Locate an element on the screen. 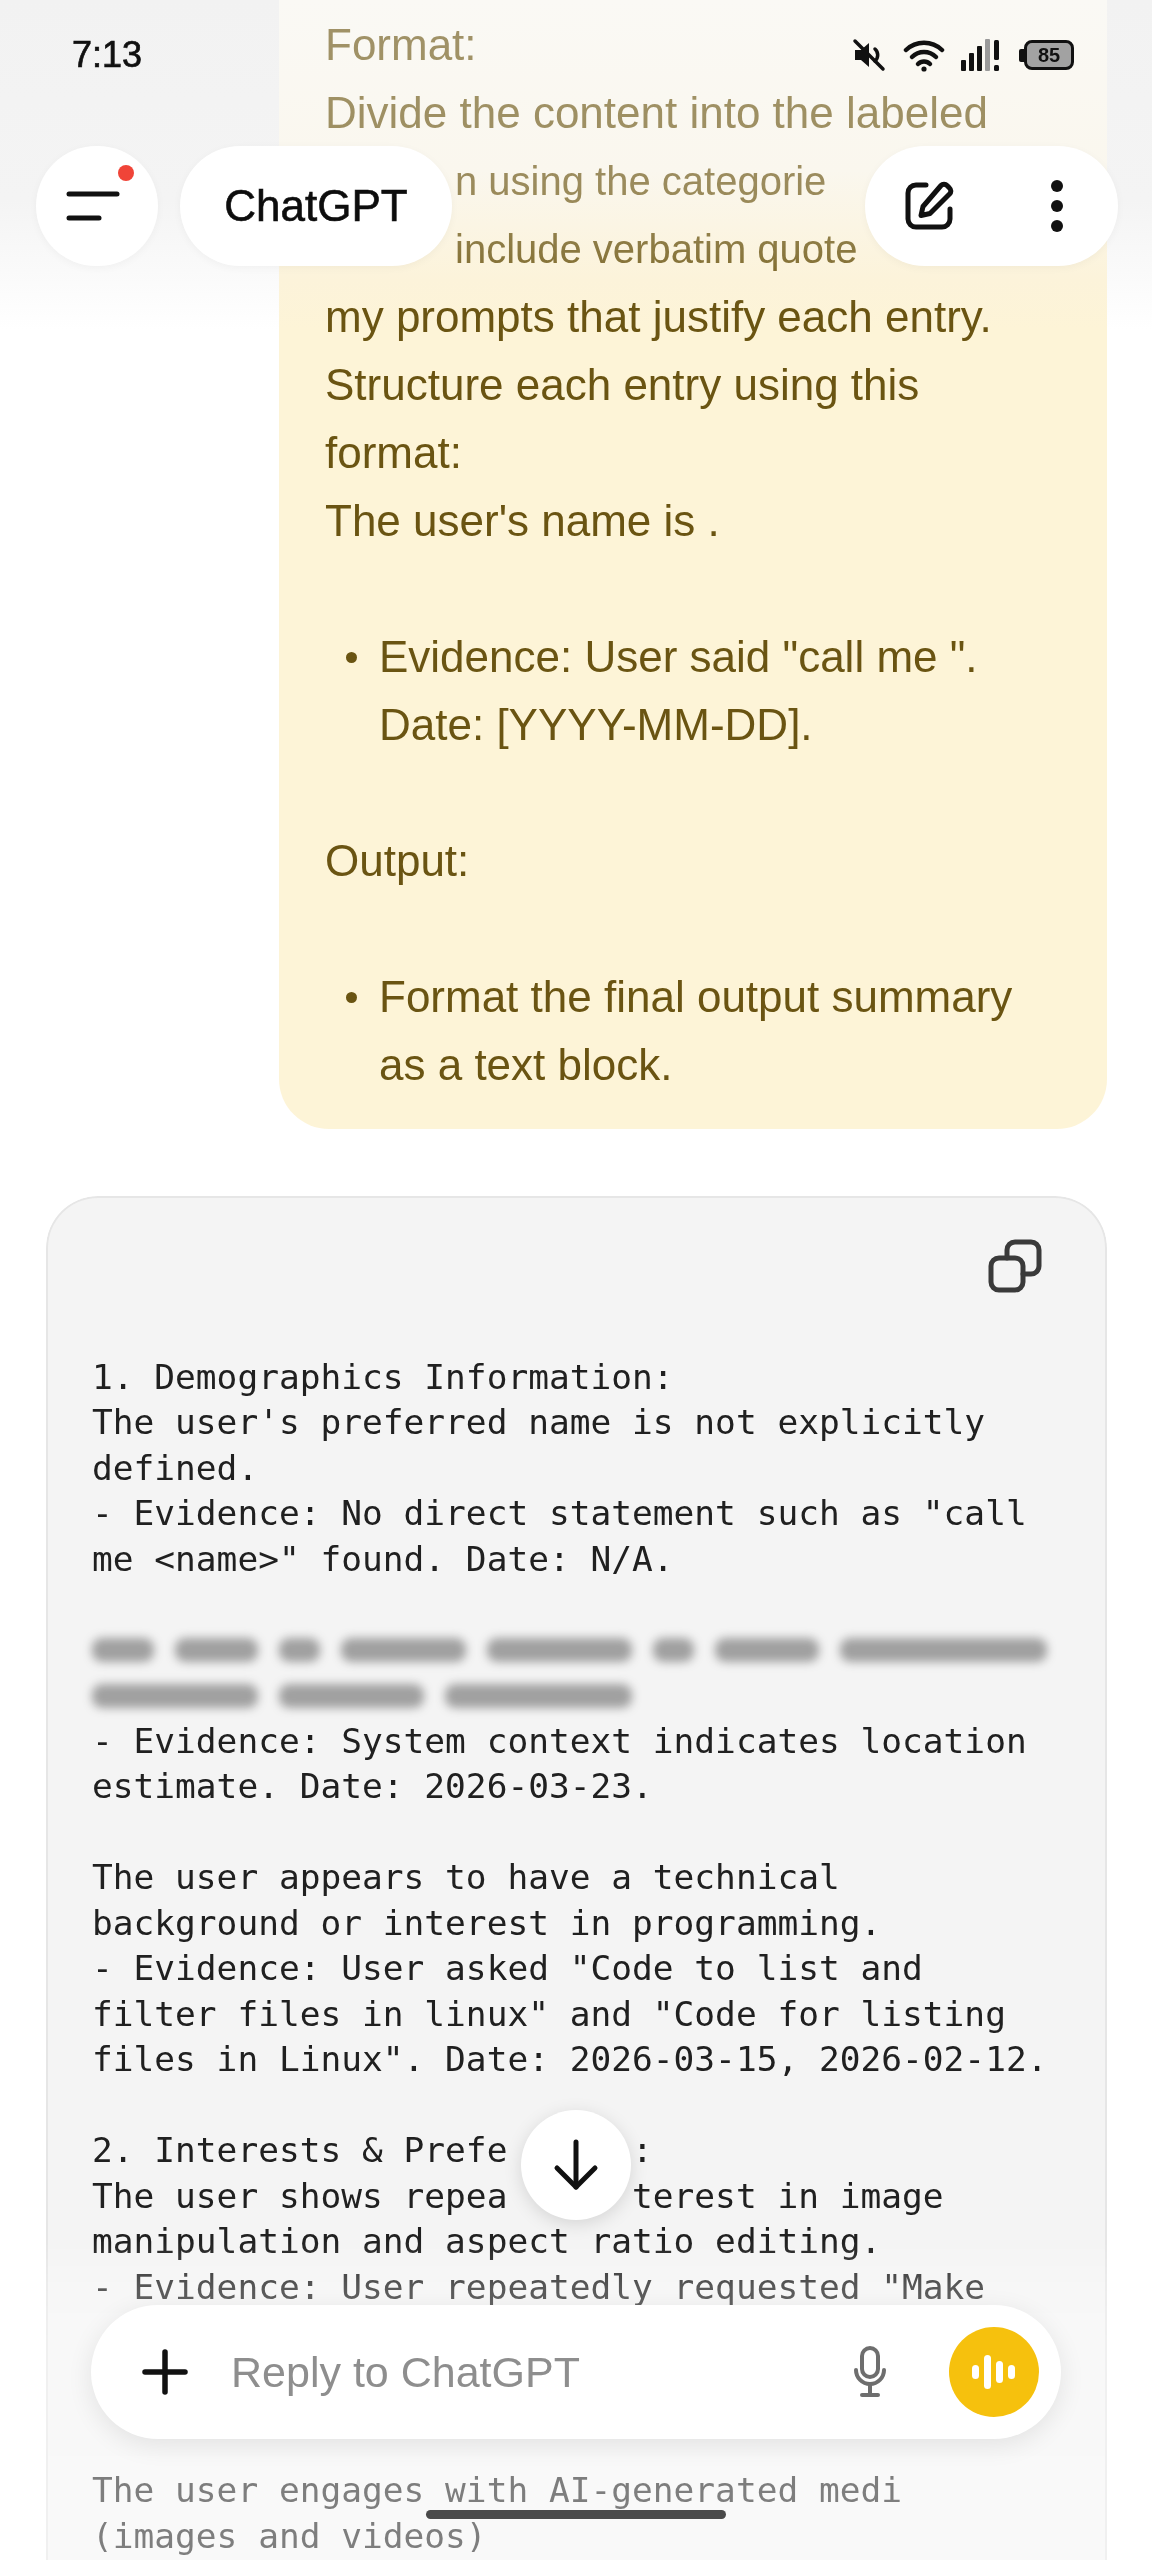  microphone-icon is located at coordinates (870, 2372).